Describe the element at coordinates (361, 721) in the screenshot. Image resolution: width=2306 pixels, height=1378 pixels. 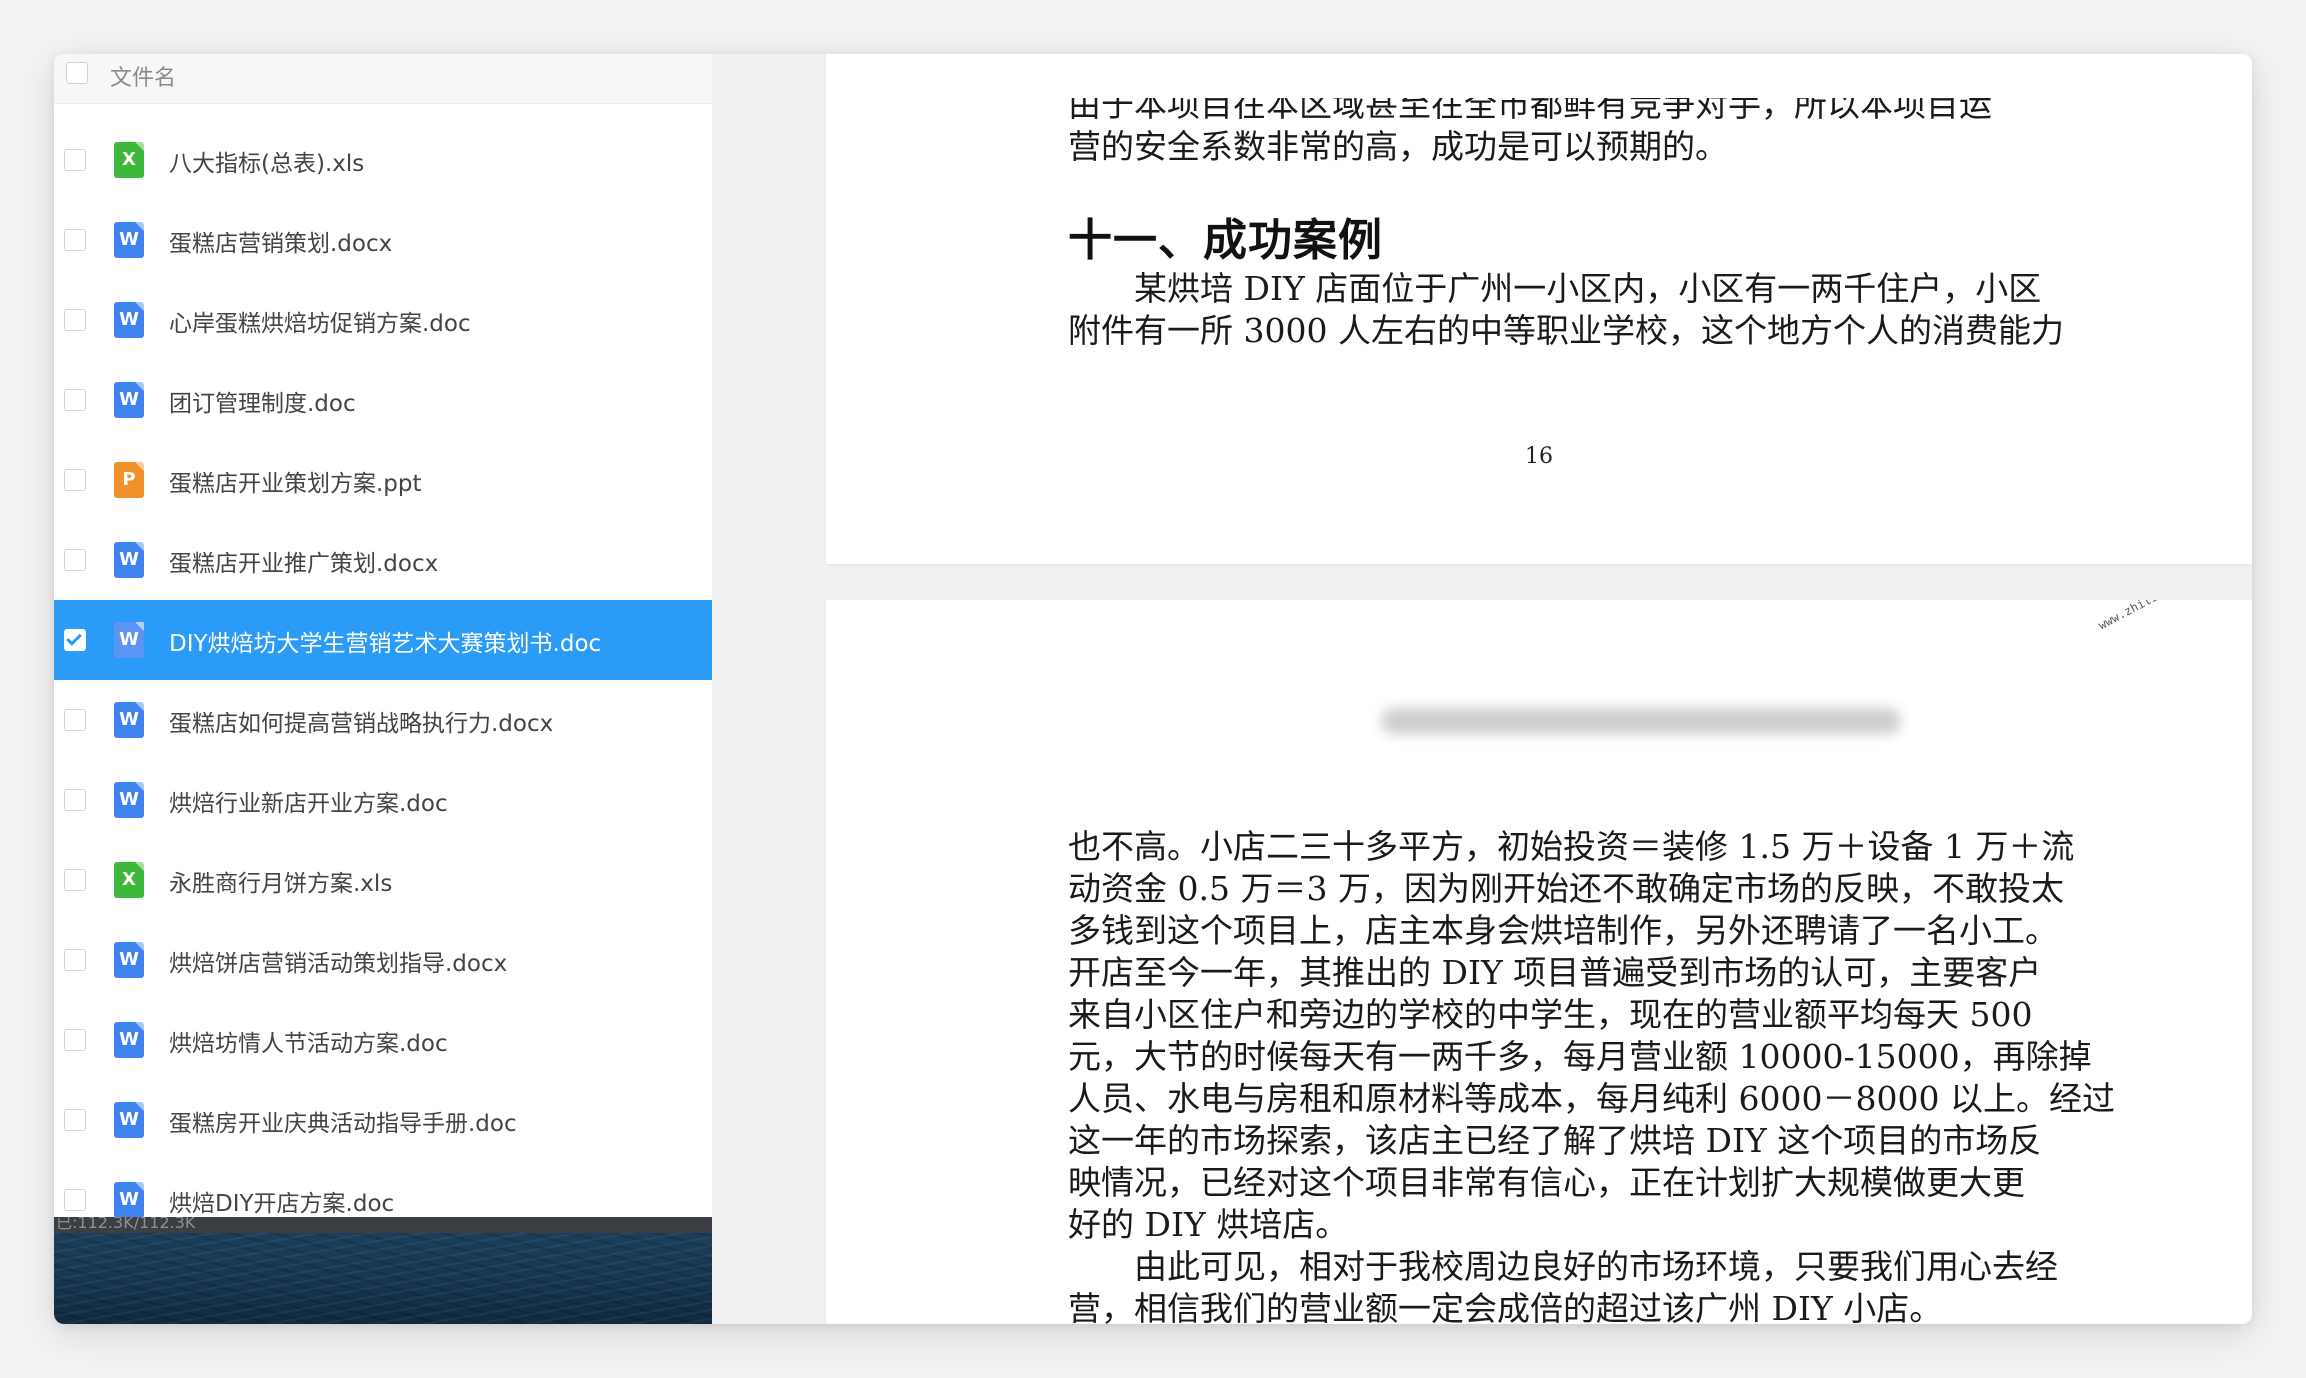
I see `file-name: 蛋糕店如何提高营销战略执行力.docx` at that location.